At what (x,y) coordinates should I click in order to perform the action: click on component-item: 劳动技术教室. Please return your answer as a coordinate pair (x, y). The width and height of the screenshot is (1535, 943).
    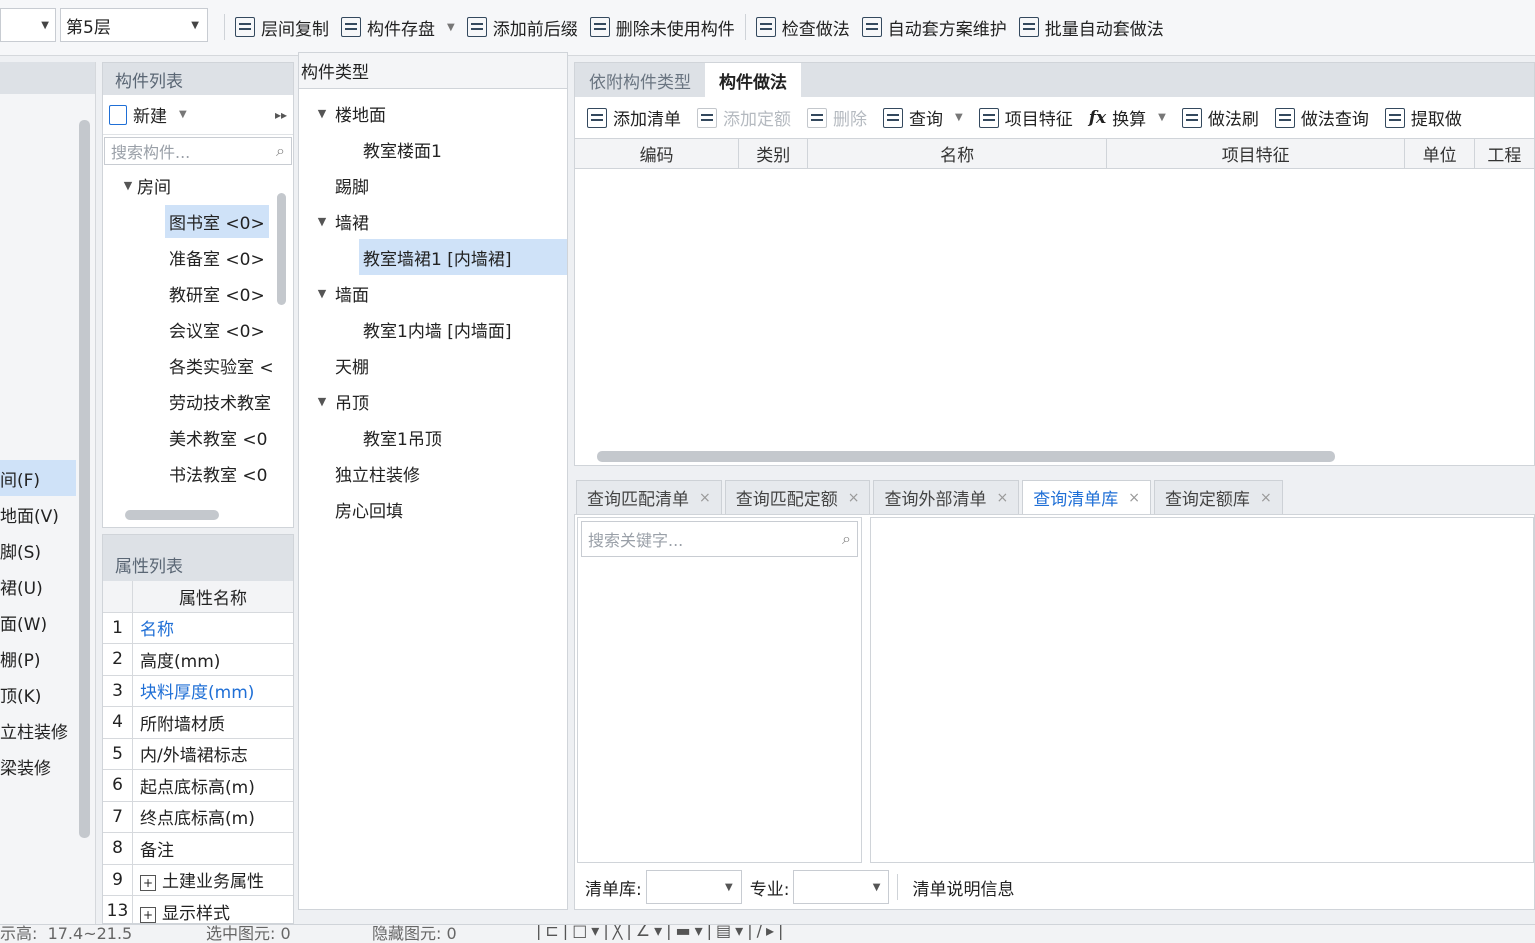
    Looking at the image, I should click on (198, 401).